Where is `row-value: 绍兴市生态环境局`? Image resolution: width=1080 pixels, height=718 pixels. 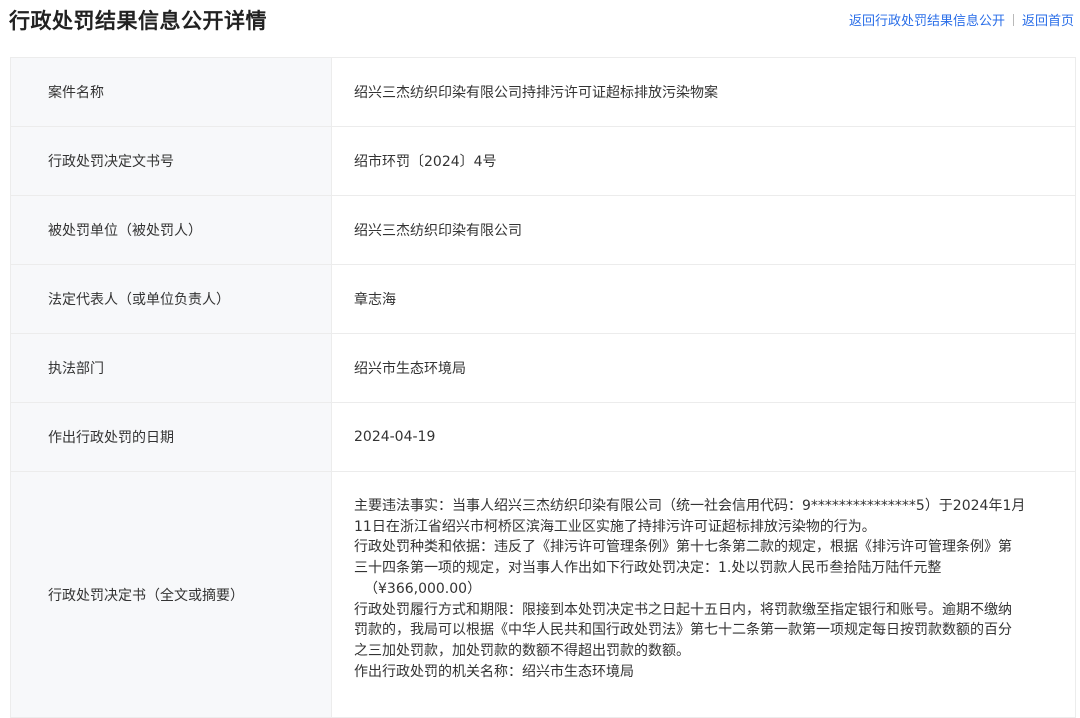
row-value: 绍兴市生态环境局 is located at coordinates (704, 368).